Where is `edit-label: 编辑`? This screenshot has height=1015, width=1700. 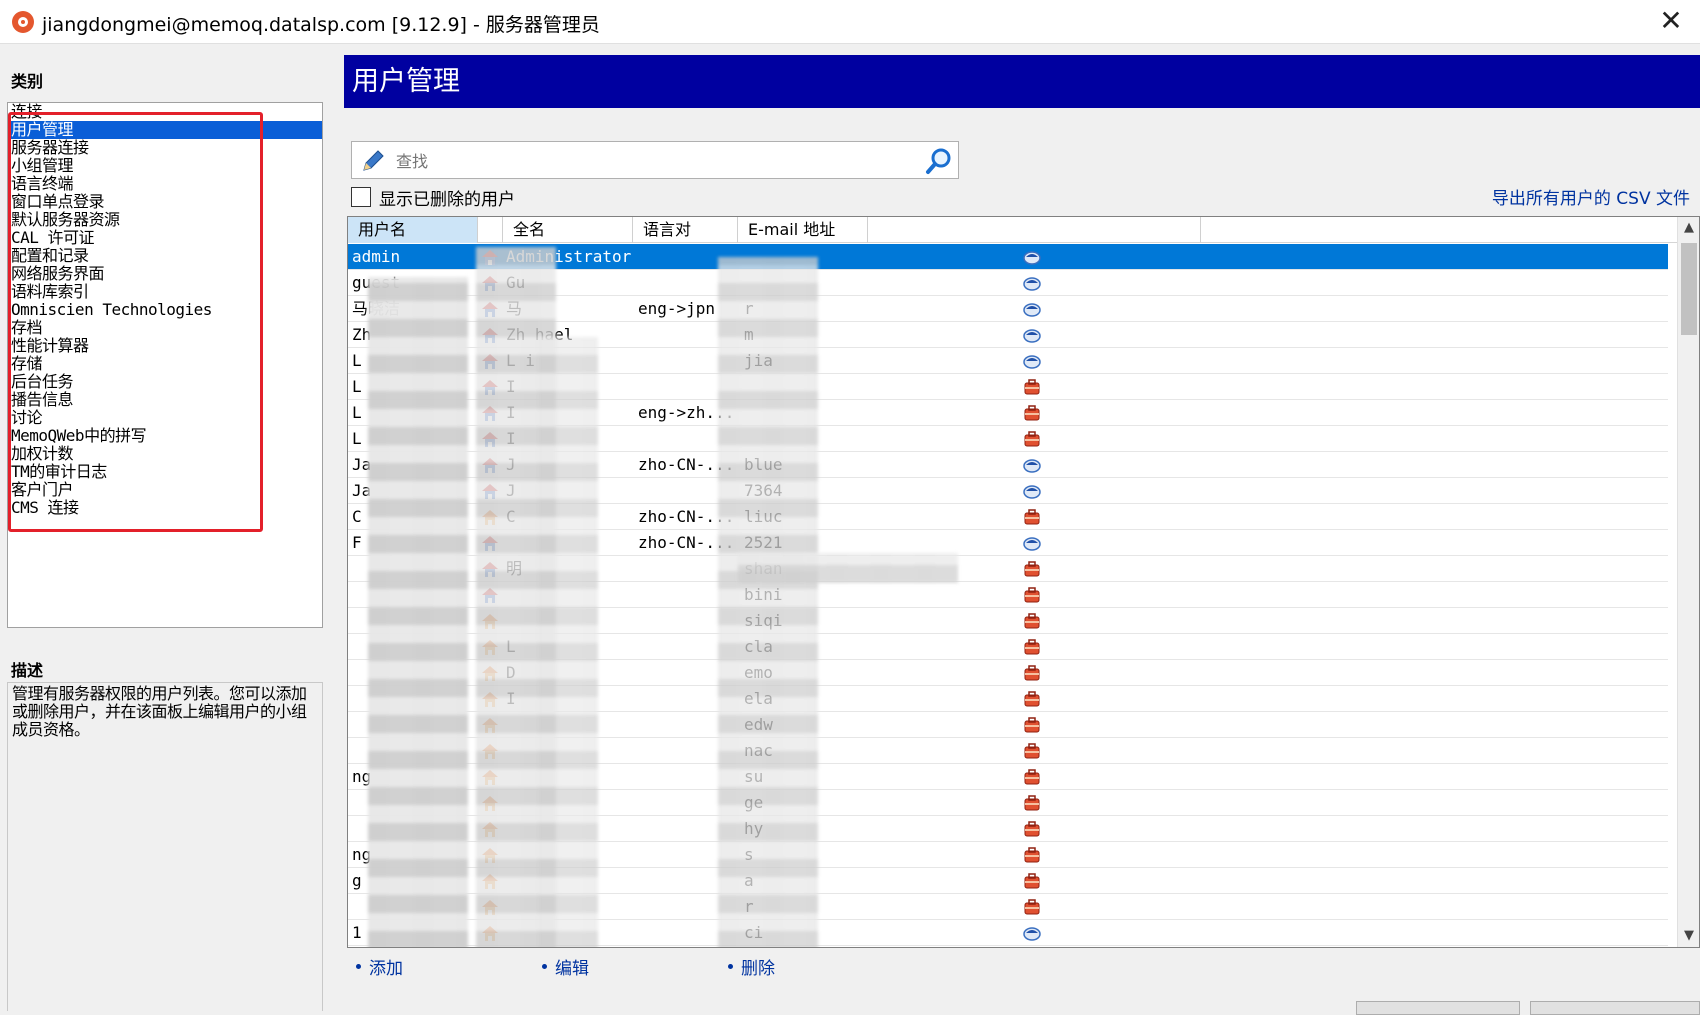 edit-label: 编辑 is located at coordinates (572, 969).